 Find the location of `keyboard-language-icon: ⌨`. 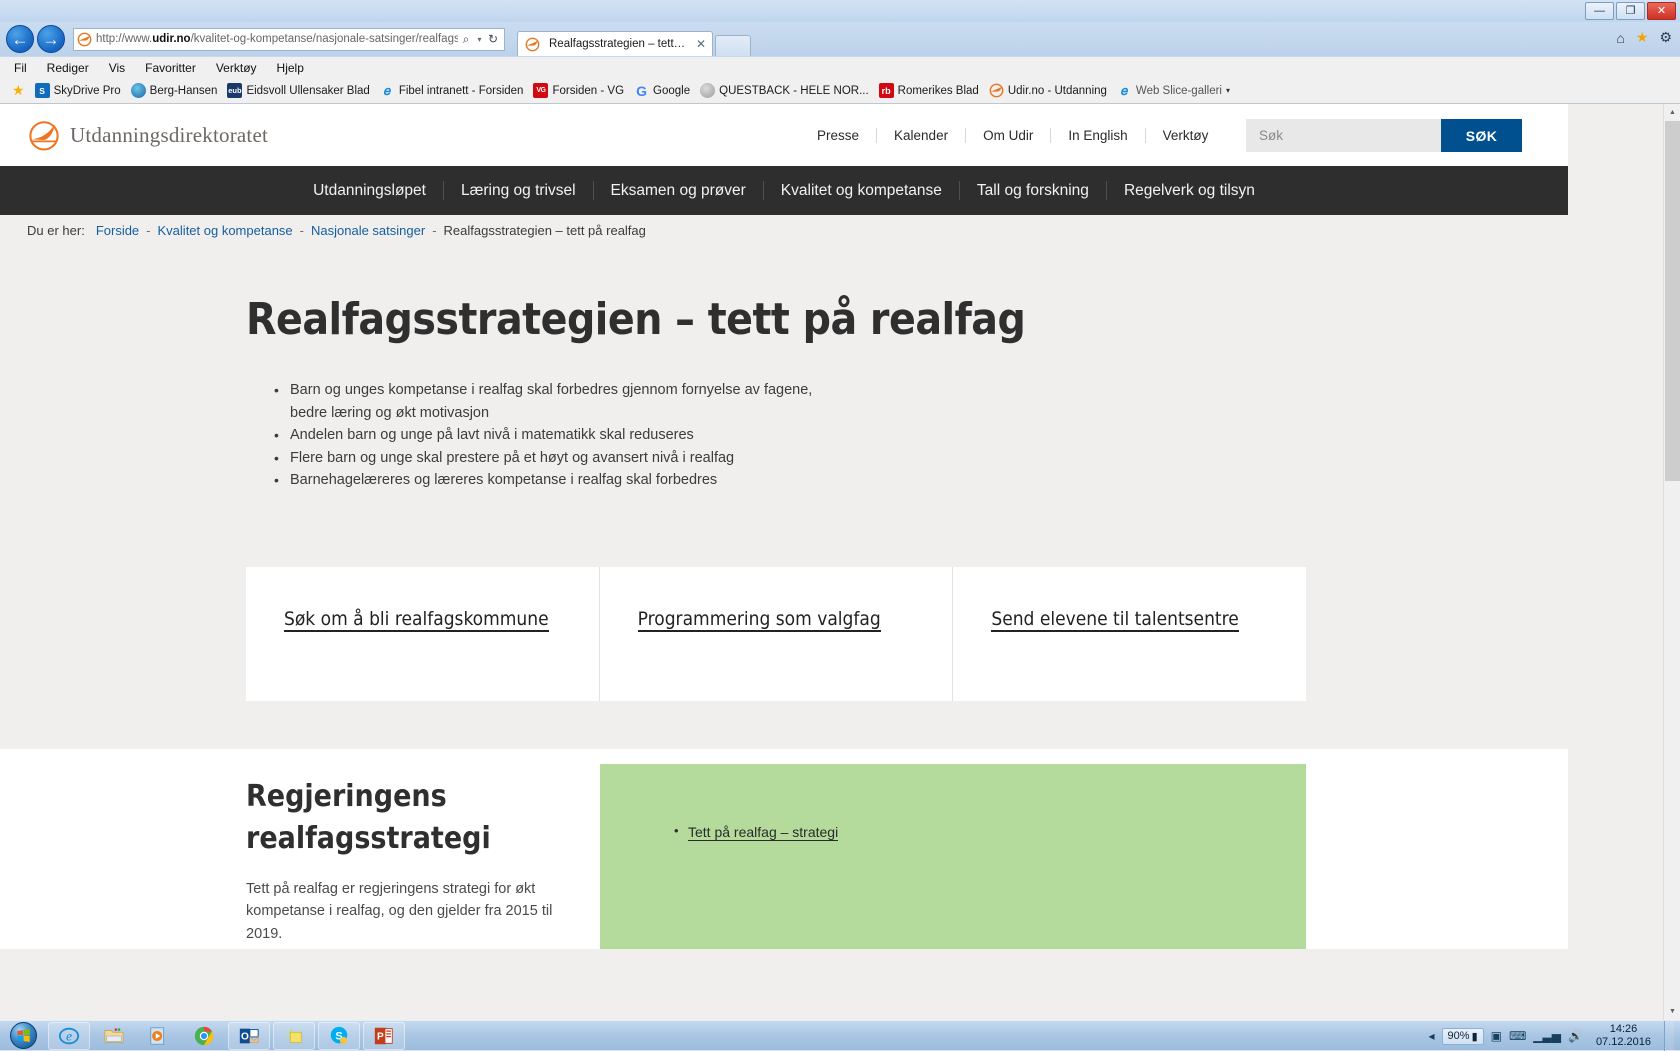

keyboard-language-icon: ⌨ is located at coordinates (1517, 1036).